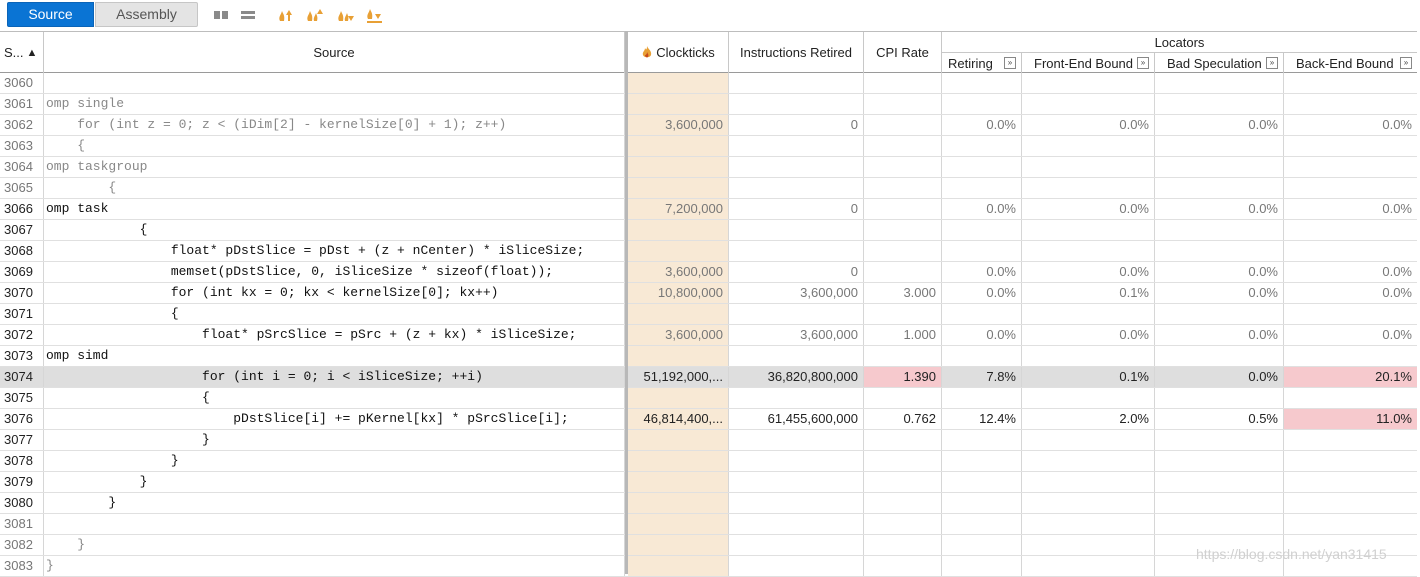 This screenshot has width=1420, height=577. What do you see at coordinates (1345, 63) in the screenshot?
I see `column-header-backend-label: Back-End Bound` at bounding box center [1345, 63].